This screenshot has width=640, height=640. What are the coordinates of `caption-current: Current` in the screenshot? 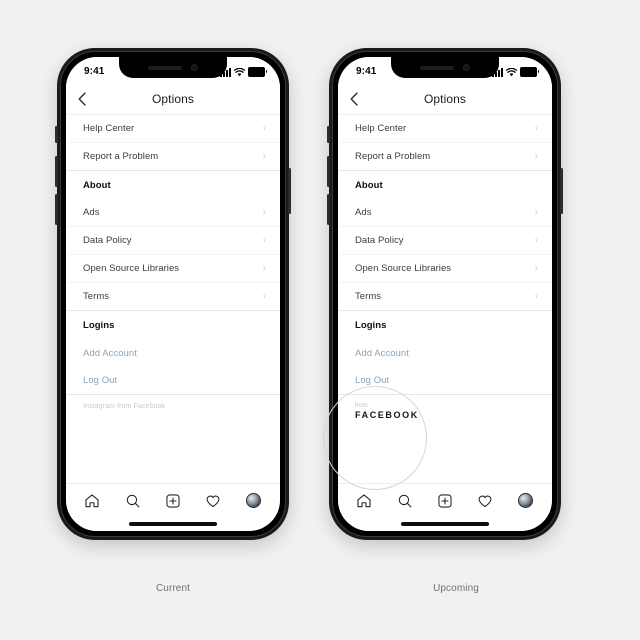 It's located at (173, 588).